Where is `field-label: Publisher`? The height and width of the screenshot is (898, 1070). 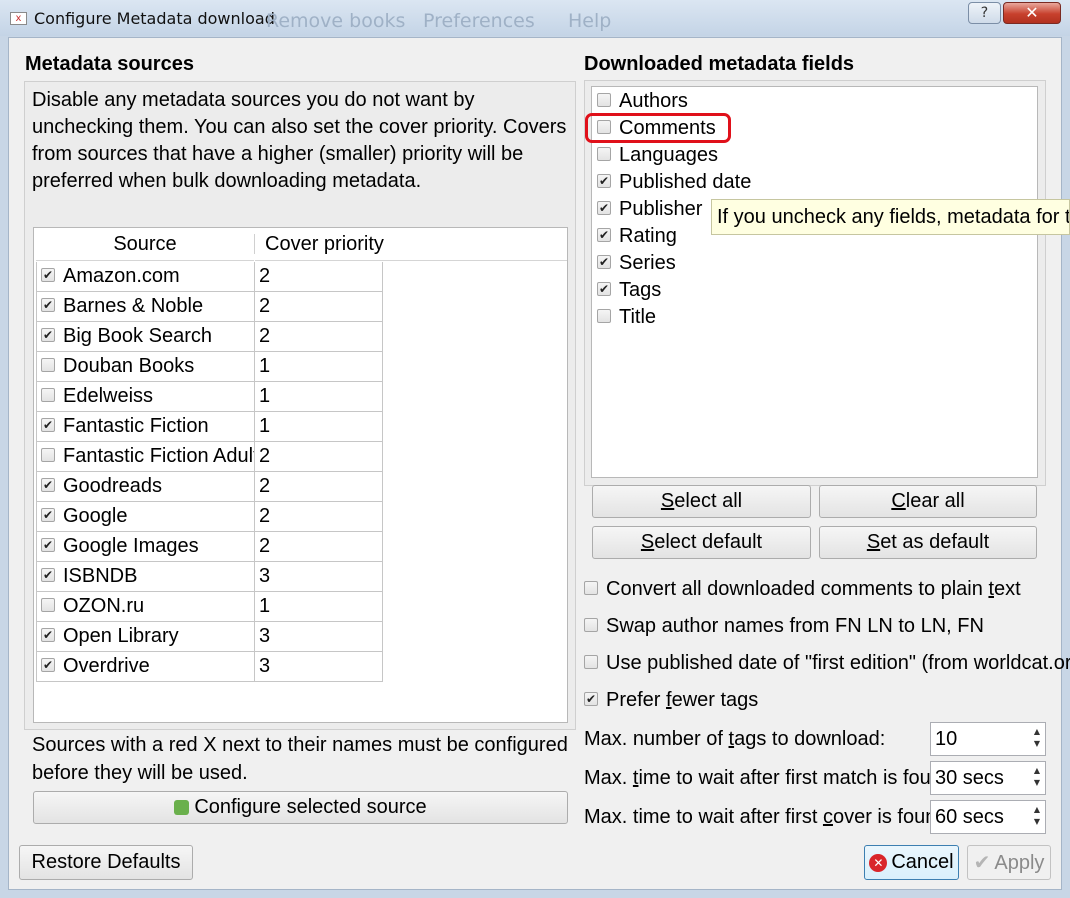
field-label: Publisher is located at coordinates (661, 209).